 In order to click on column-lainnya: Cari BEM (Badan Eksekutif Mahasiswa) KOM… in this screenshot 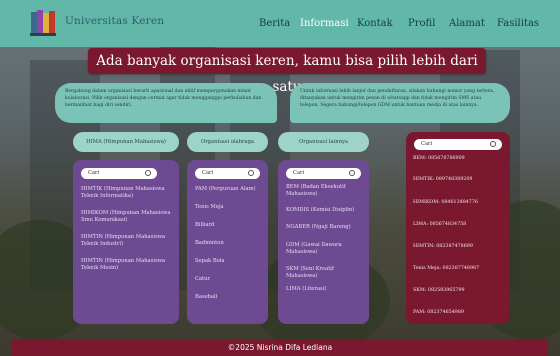, I will do `click(323, 242)`.